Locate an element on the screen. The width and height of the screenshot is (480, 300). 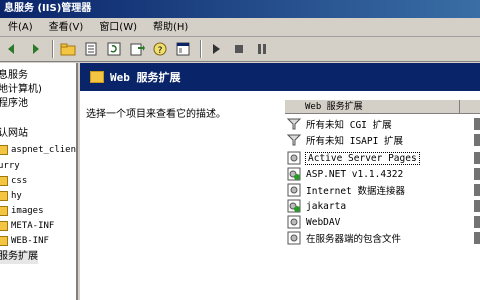
tree-item-css: css is located at coordinates (13, 181).